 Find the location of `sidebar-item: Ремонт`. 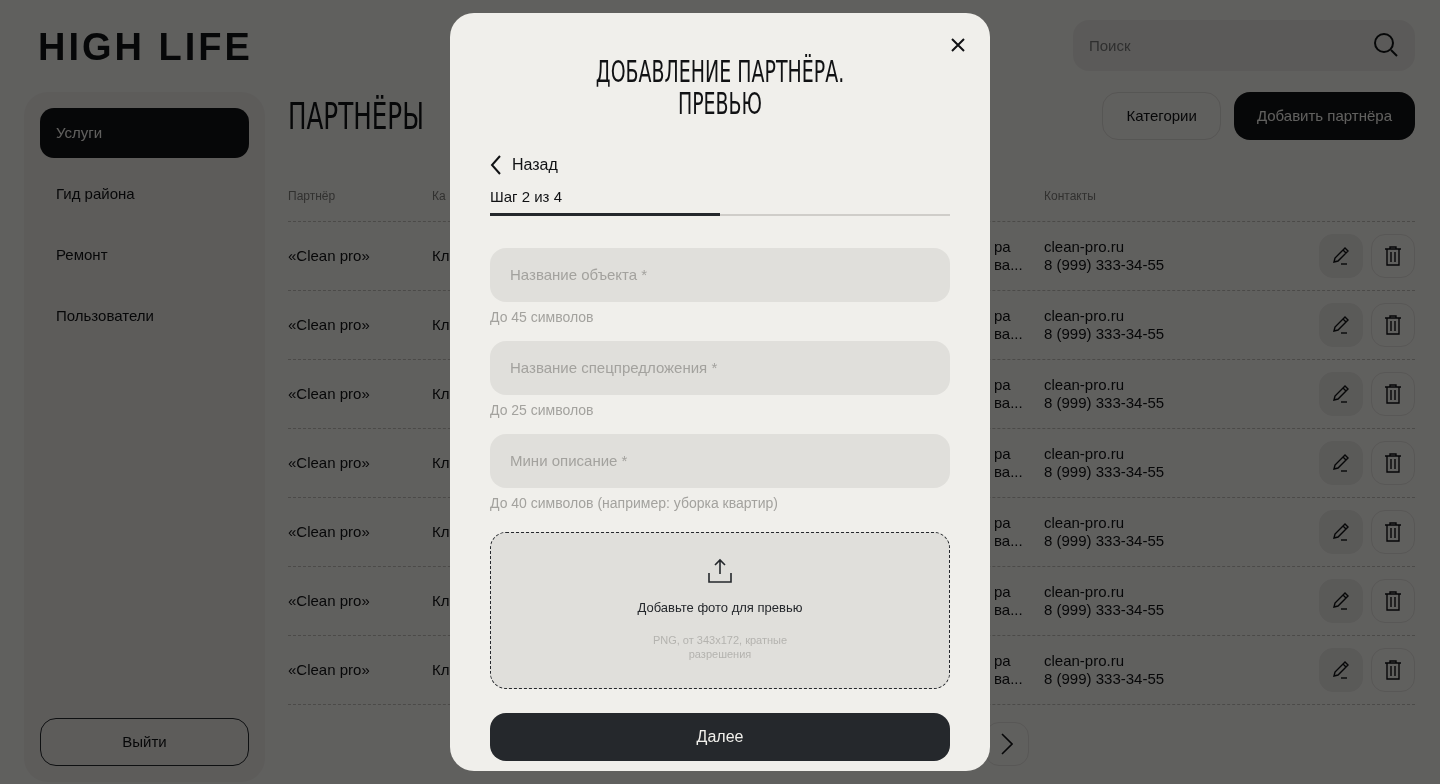

sidebar-item: Ремонт is located at coordinates (144, 255).